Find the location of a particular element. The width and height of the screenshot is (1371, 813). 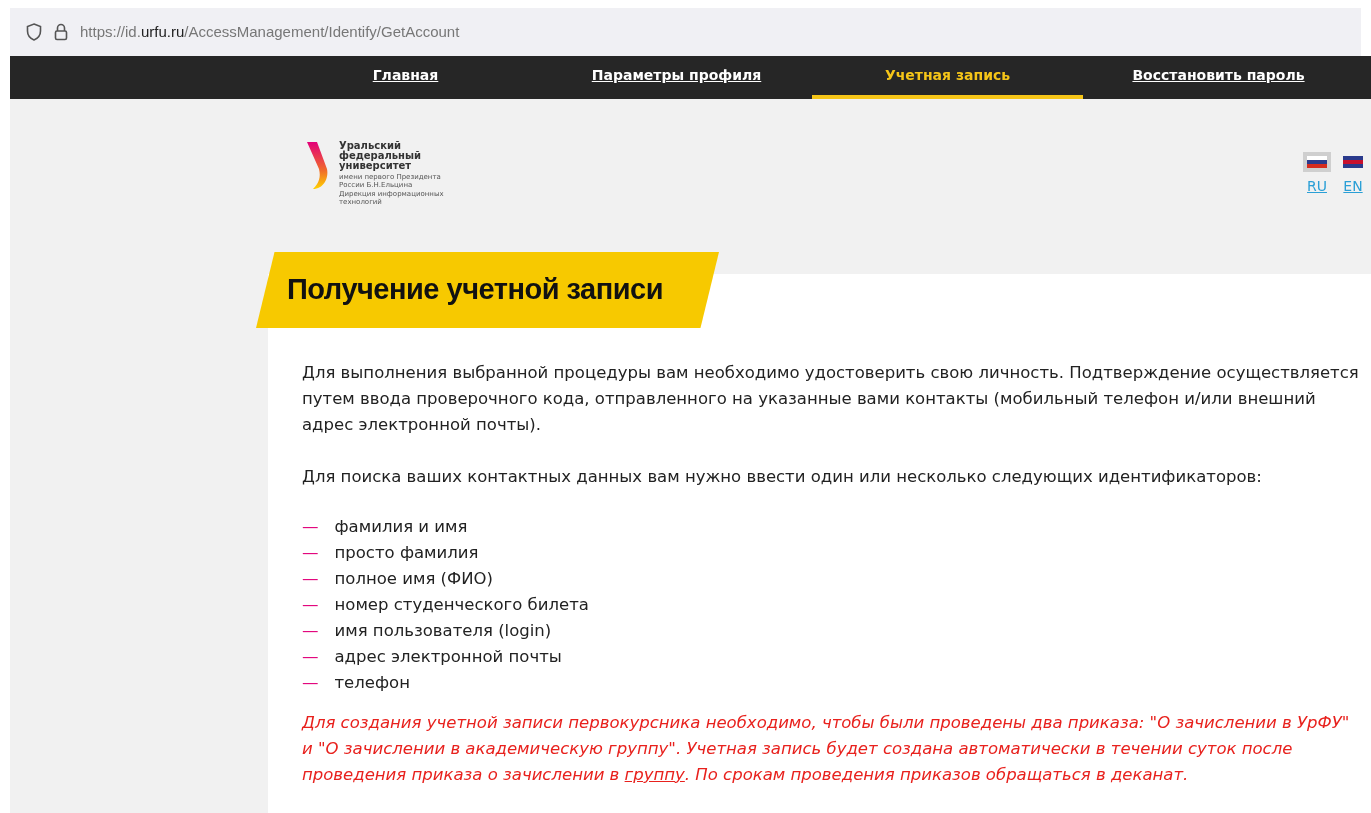

logo-text: Уральский is located at coordinates (370, 146).